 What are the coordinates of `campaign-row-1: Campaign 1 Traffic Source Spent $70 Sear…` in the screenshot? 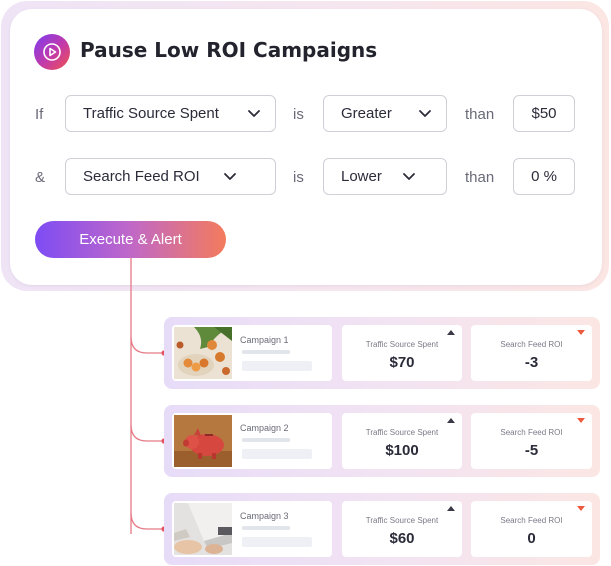 It's located at (382, 353).